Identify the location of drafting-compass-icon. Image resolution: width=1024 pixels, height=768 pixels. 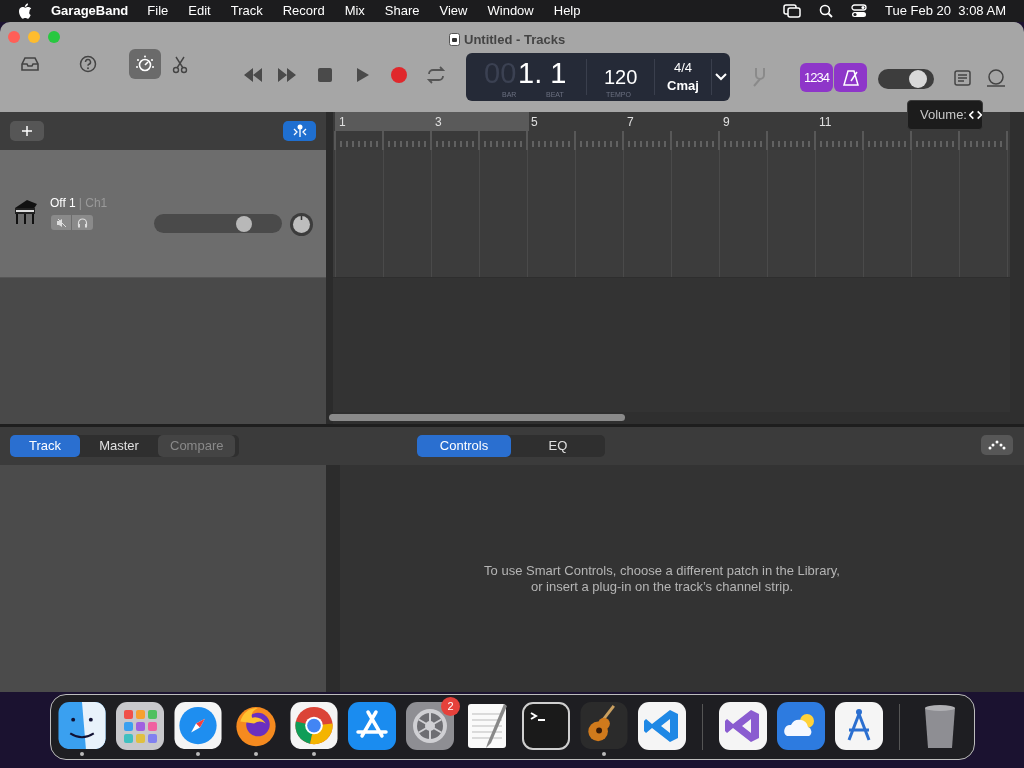
(859, 726).